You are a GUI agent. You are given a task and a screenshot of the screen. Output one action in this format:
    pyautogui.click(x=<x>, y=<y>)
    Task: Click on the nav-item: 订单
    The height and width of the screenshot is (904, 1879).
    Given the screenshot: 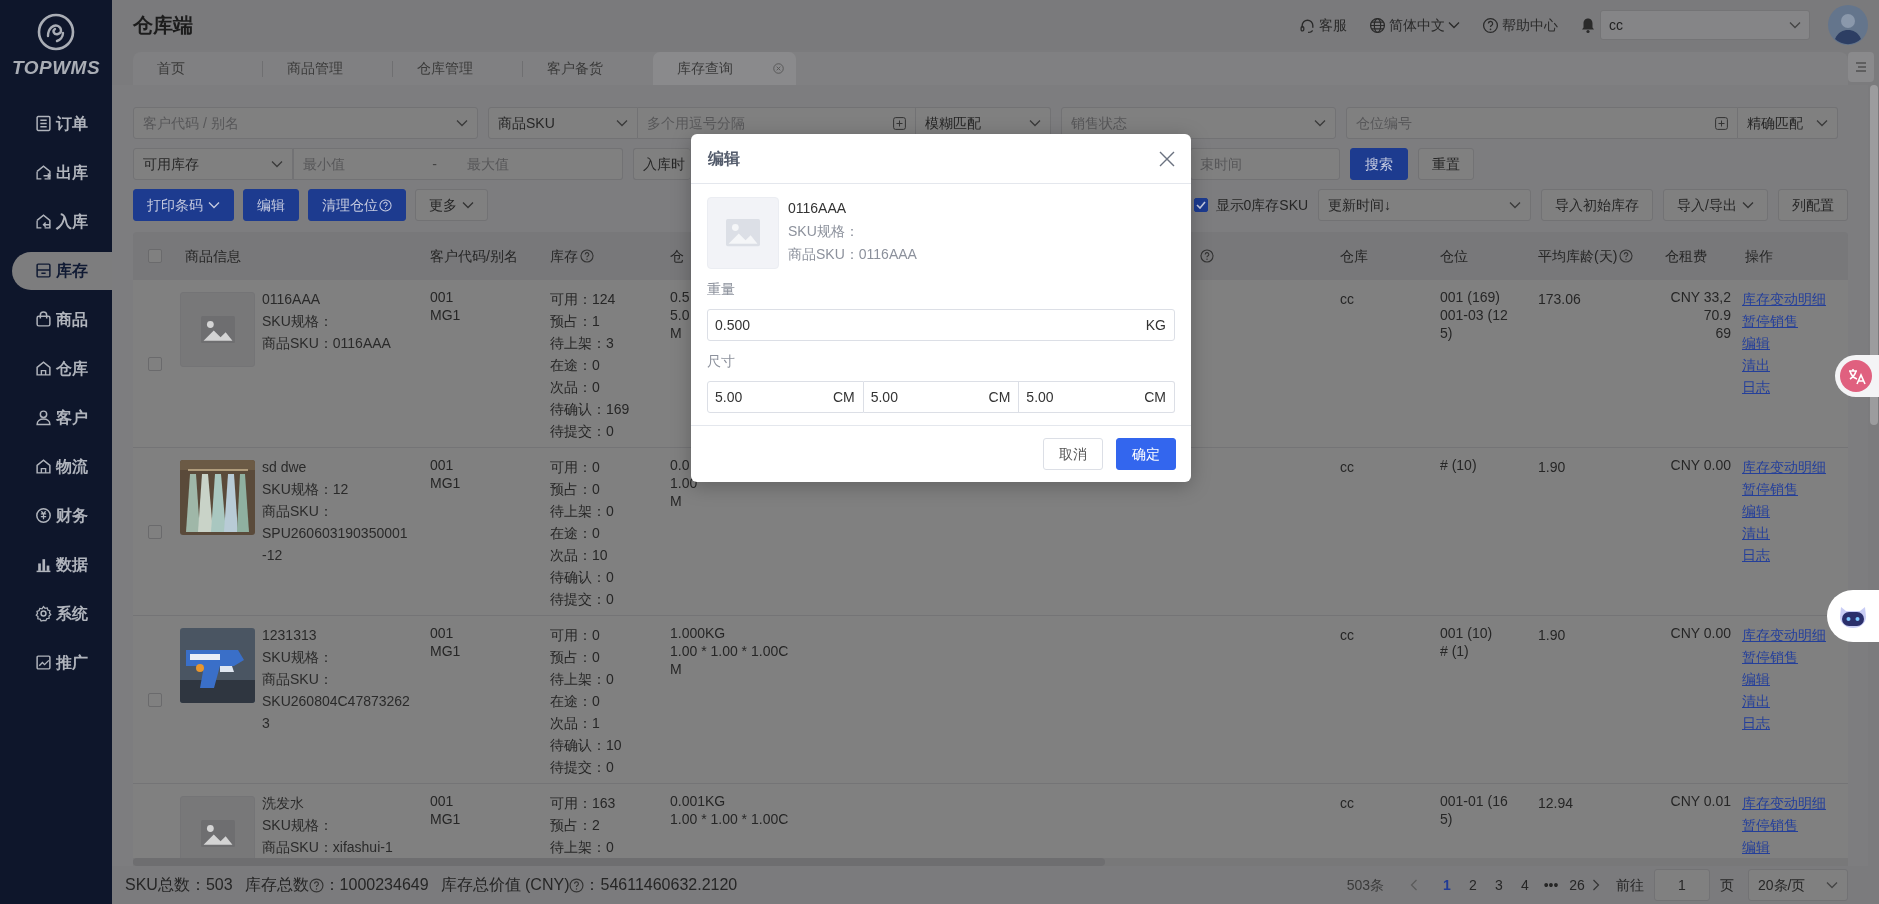 What is the action you would take?
    pyautogui.click(x=62, y=123)
    